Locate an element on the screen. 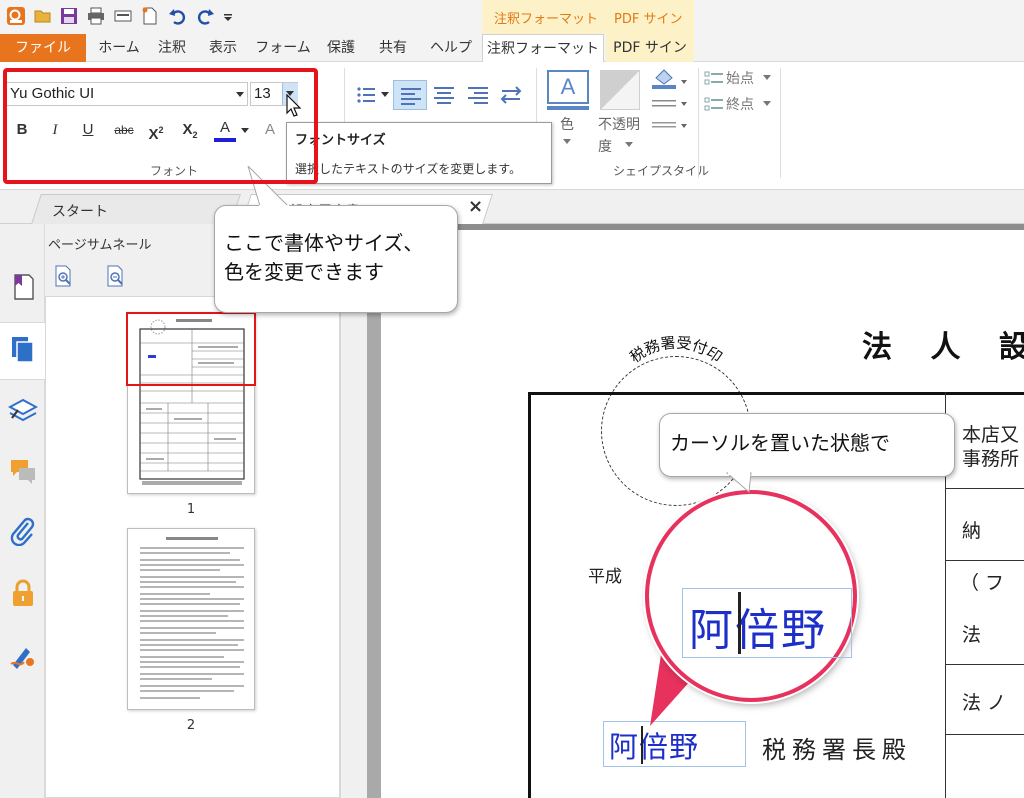 This screenshot has height=798, width=1024. layers-icon is located at coordinates (23, 411).